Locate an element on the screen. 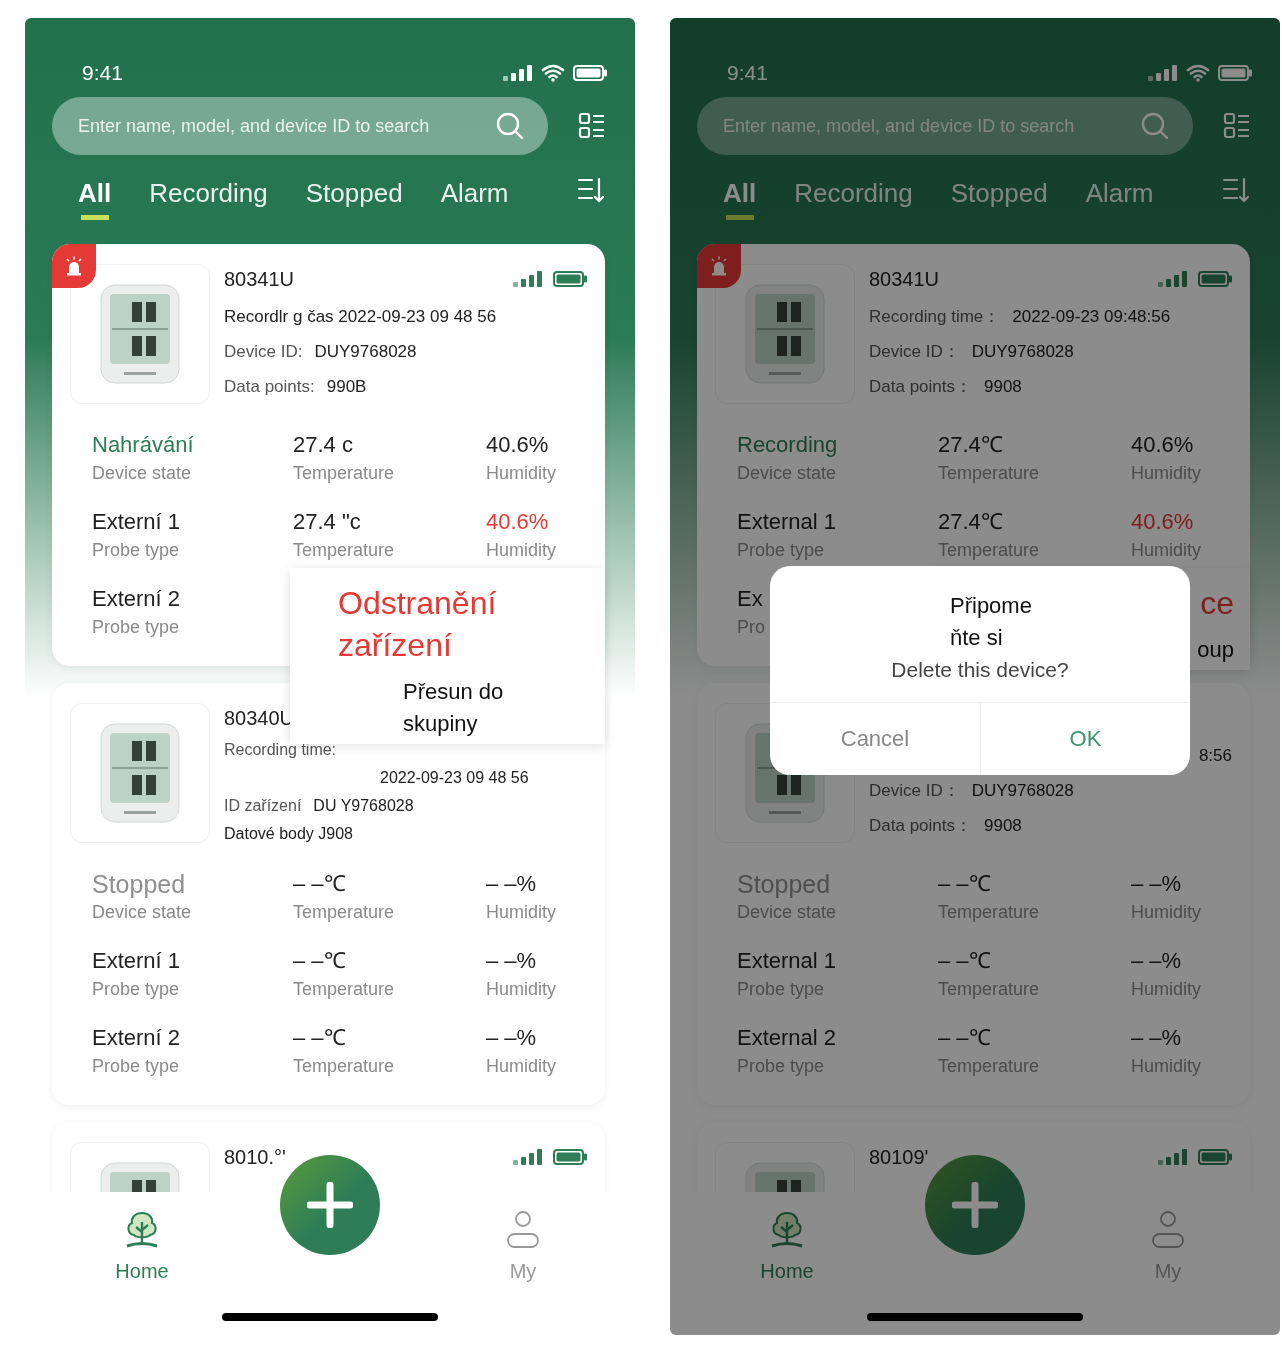 Image resolution: width=1282 pixels, height=1348 pixels. info-label: Recording time： is located at coordinates (935, 317).